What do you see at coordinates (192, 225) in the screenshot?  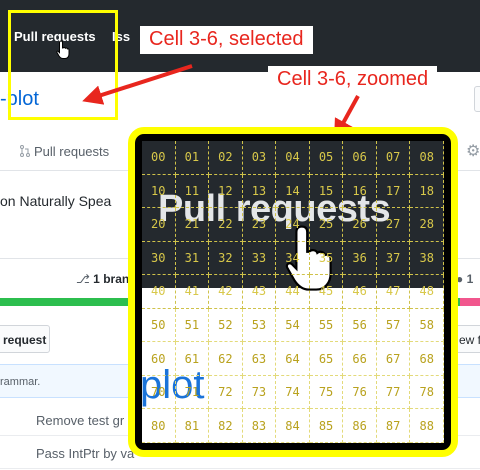 I see `grid-cell-label: 21` at bounding box center [192, 225].